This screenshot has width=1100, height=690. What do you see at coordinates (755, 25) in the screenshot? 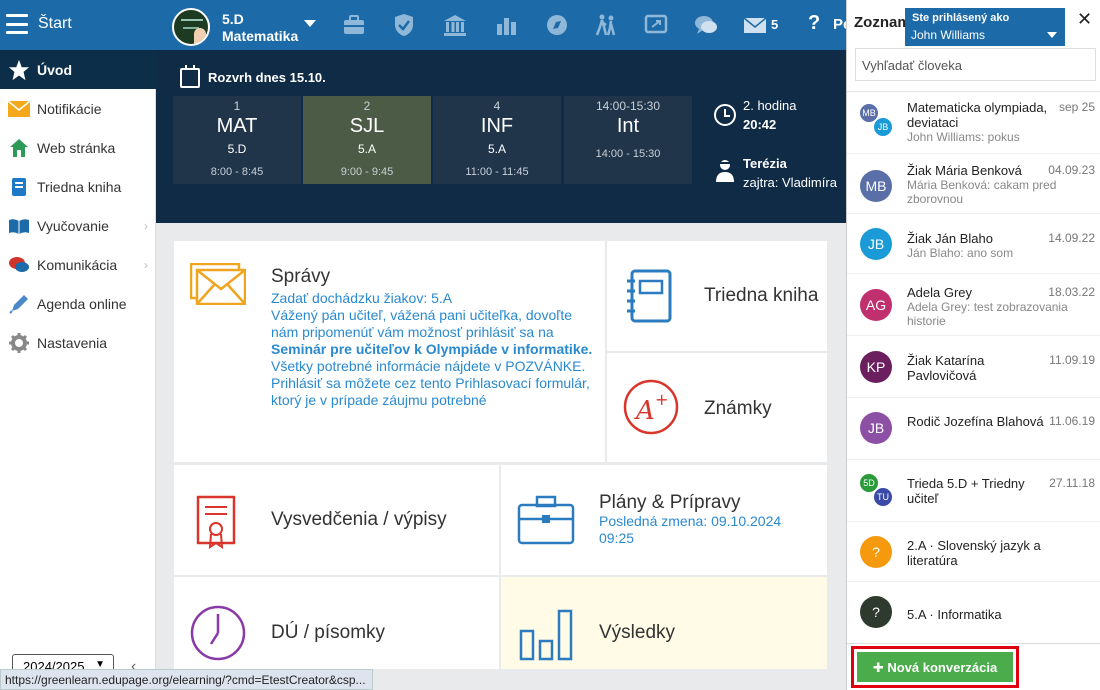
I see `mail-icon` at bounding box center [755, 25].